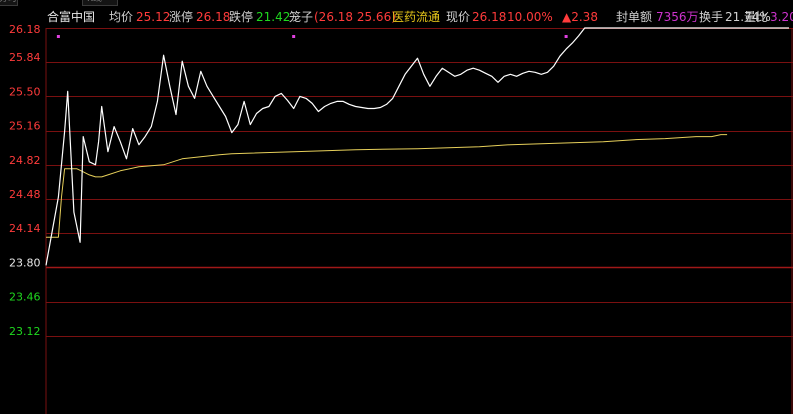 The image size is (793, 414). I want to click on y-tick-label: 26.18, so click(25, 29).